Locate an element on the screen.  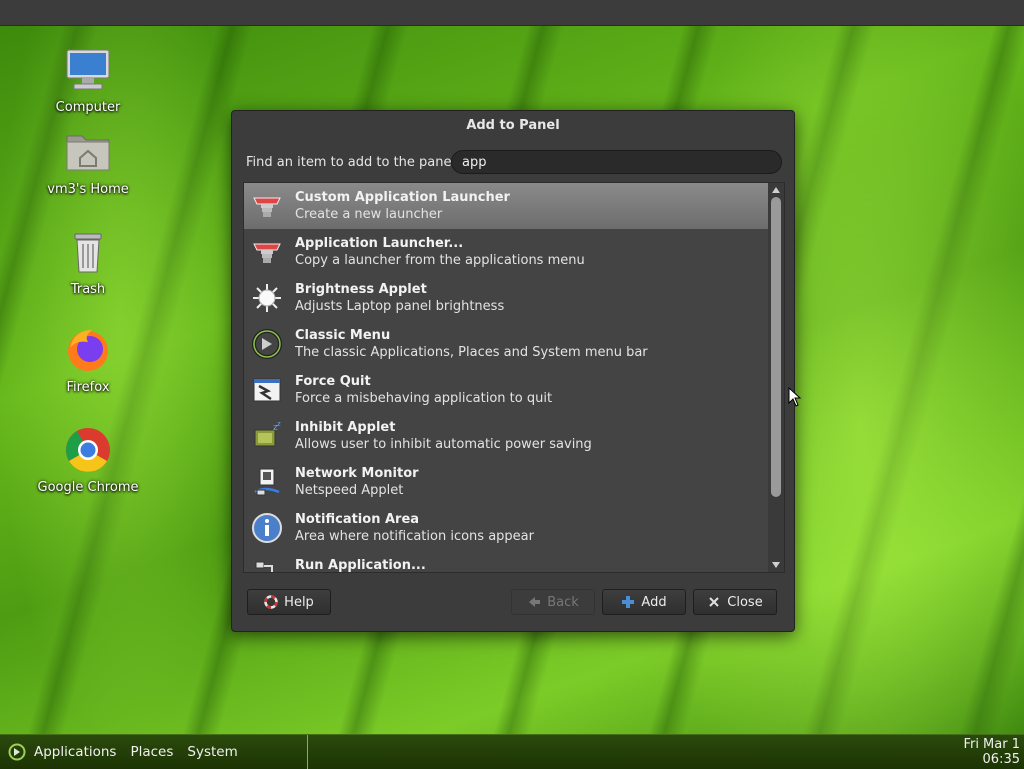
desktop-icon-trash: Trash is located at coordinates (88, 262).